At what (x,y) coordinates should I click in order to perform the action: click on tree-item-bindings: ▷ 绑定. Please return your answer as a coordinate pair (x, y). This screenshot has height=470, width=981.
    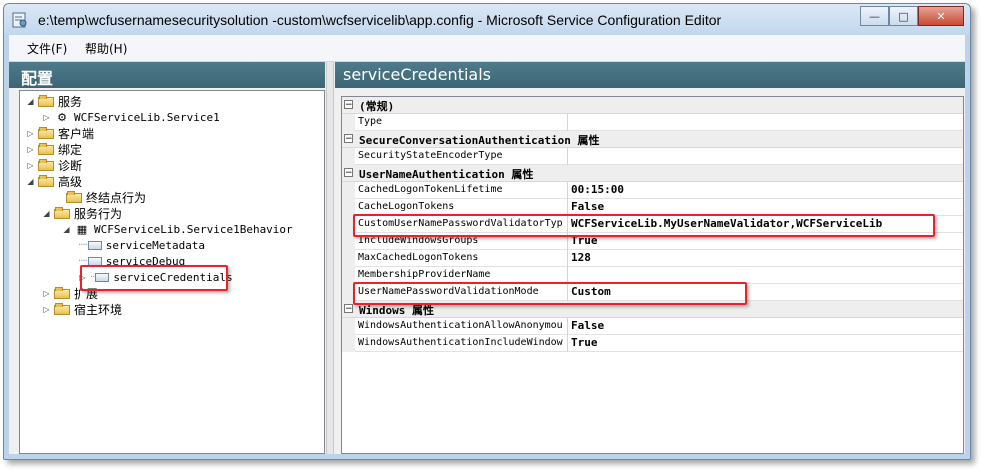
    Looking at the image, I should click on (54, 149).